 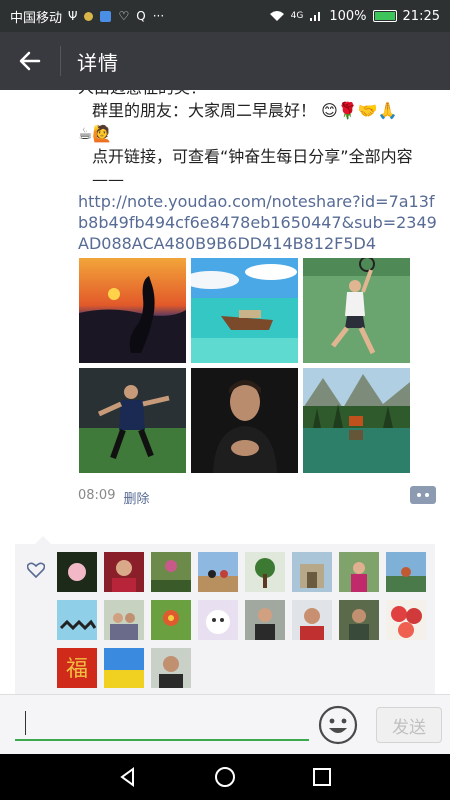 I want to click on avatar: 福, so click(x=77, y=668).